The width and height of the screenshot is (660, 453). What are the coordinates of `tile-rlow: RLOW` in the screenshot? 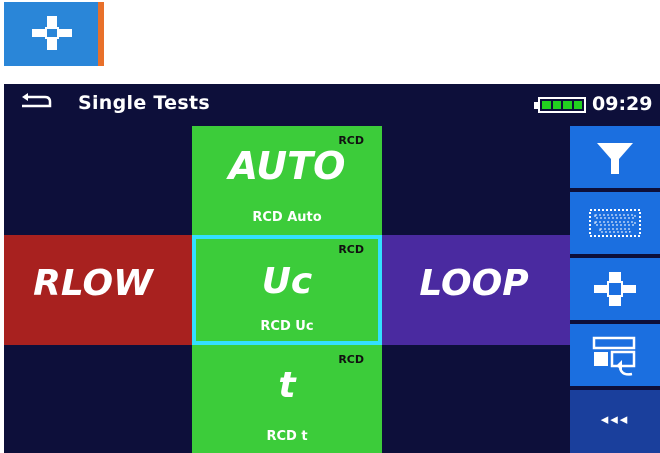 It's located at (98, 290).